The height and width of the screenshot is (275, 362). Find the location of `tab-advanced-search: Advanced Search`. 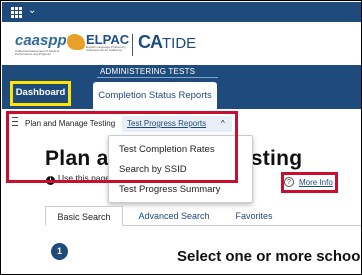

tab-advanced-search: Advanced Search is located at coordinates (174, 216).